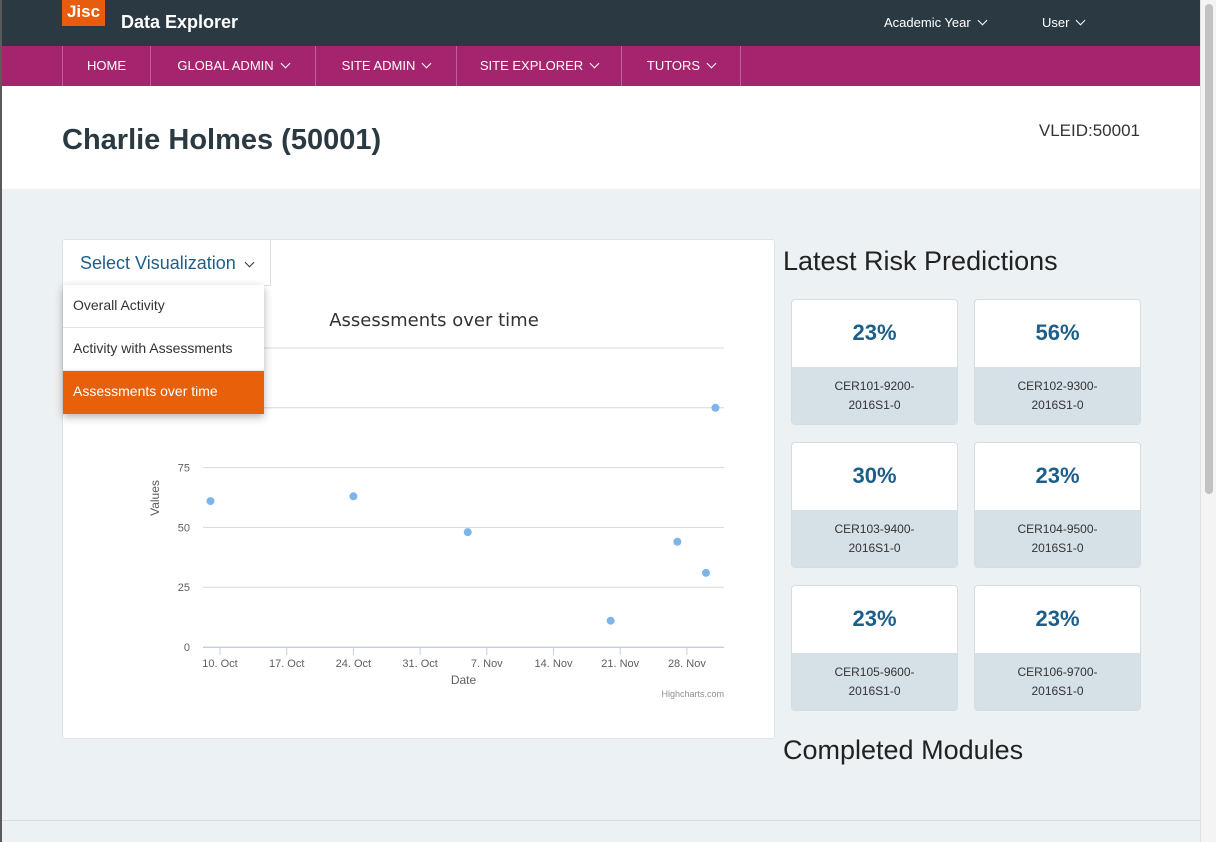  What do you see at coordinates (1057, 332) in the screenshot?
I see `risk-percentage: 56%` at bounding box center [1057, 332].